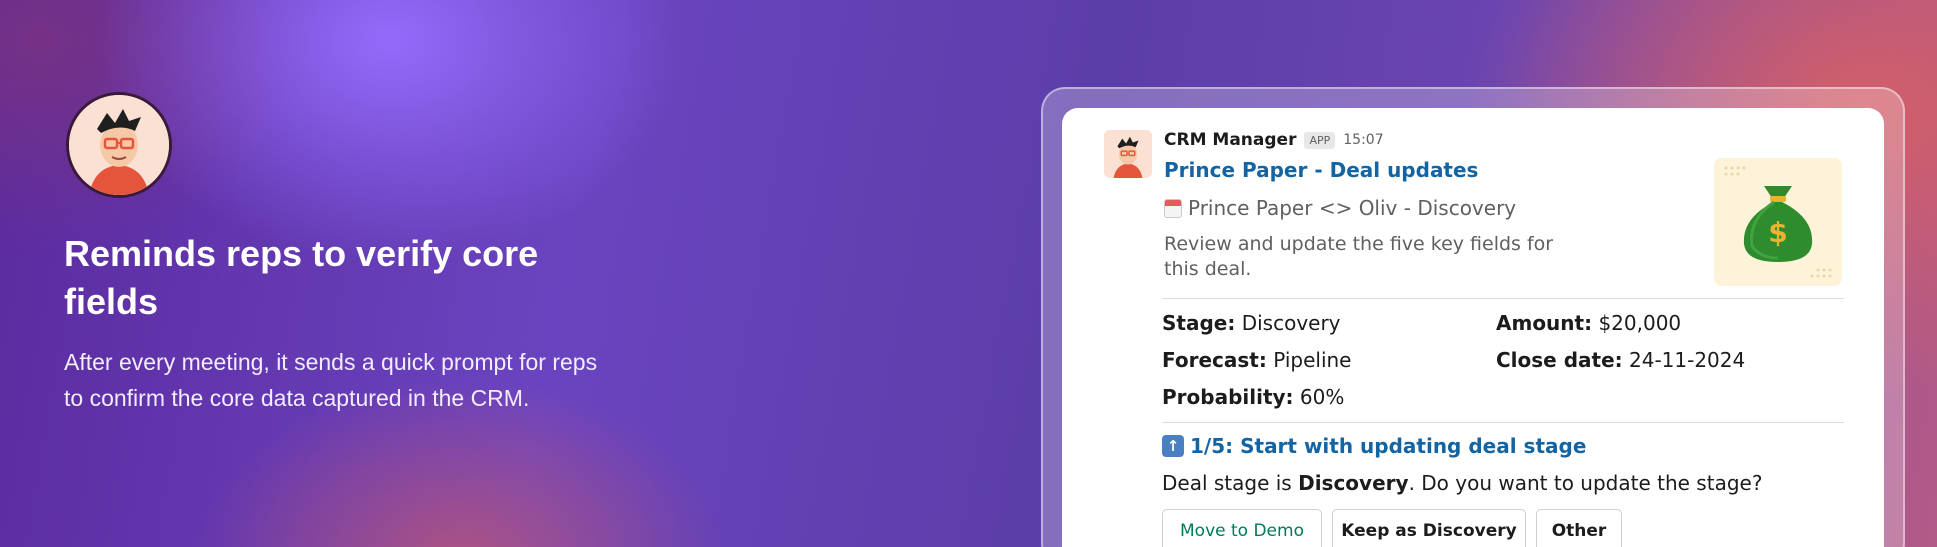  Describe the element at coordinates (1321, 170) in the screenshot. I see `deal-updates-link: Prince Paper - Deal updates` at that location.